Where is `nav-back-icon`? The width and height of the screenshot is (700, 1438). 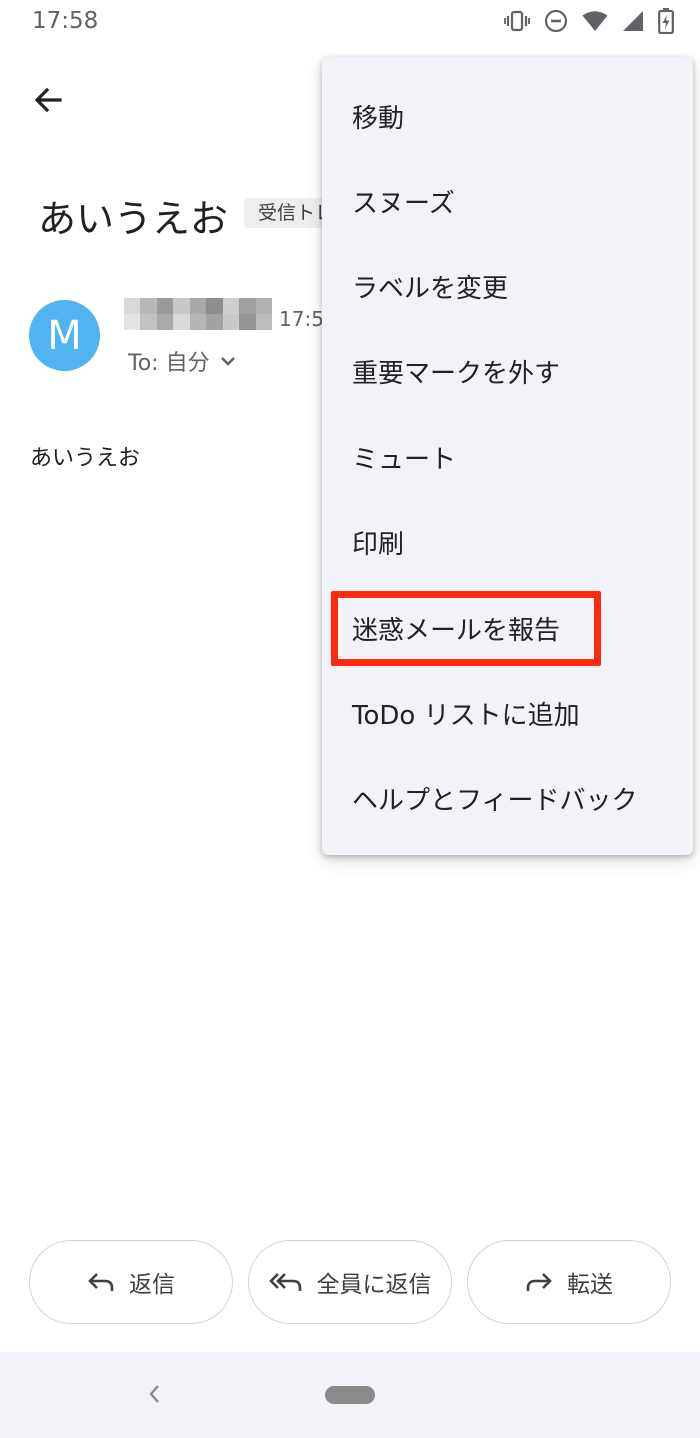
nav-back-icon is located at coordinates (154, 1394).